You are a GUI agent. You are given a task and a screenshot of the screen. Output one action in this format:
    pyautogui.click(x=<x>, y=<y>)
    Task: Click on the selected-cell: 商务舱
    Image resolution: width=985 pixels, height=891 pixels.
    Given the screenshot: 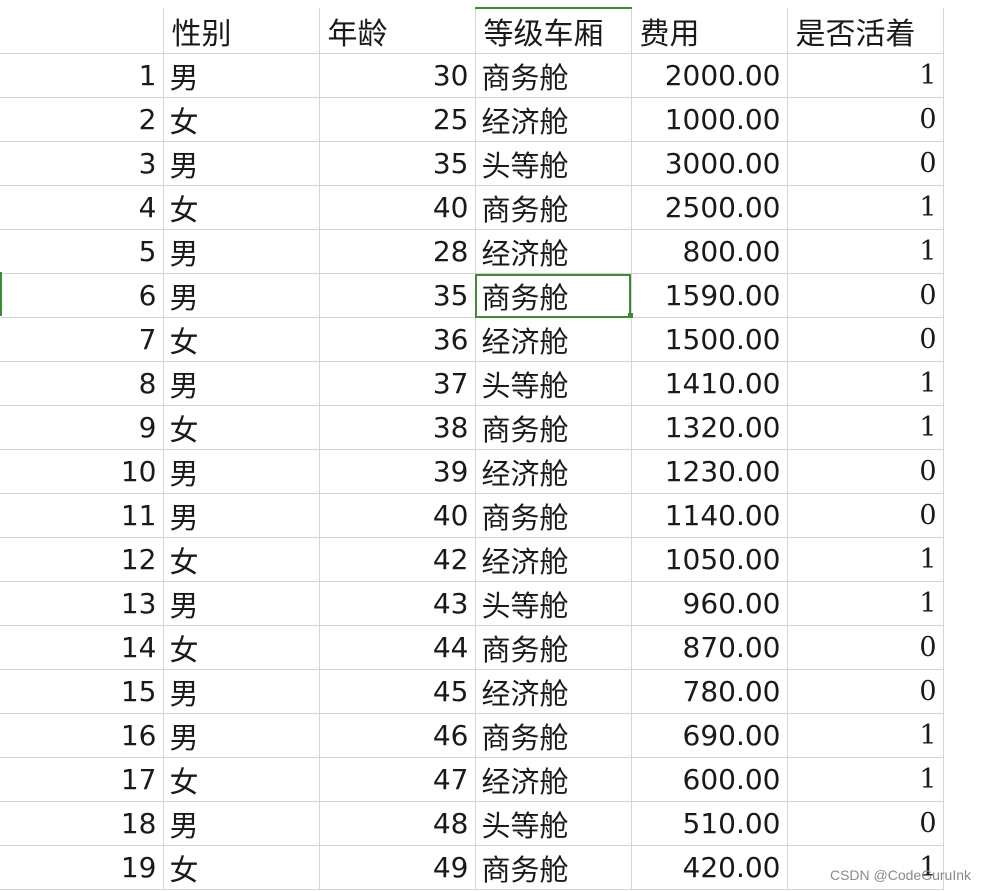 What is the action you would take?
    pyautogui.click(x=553, y=295)
    